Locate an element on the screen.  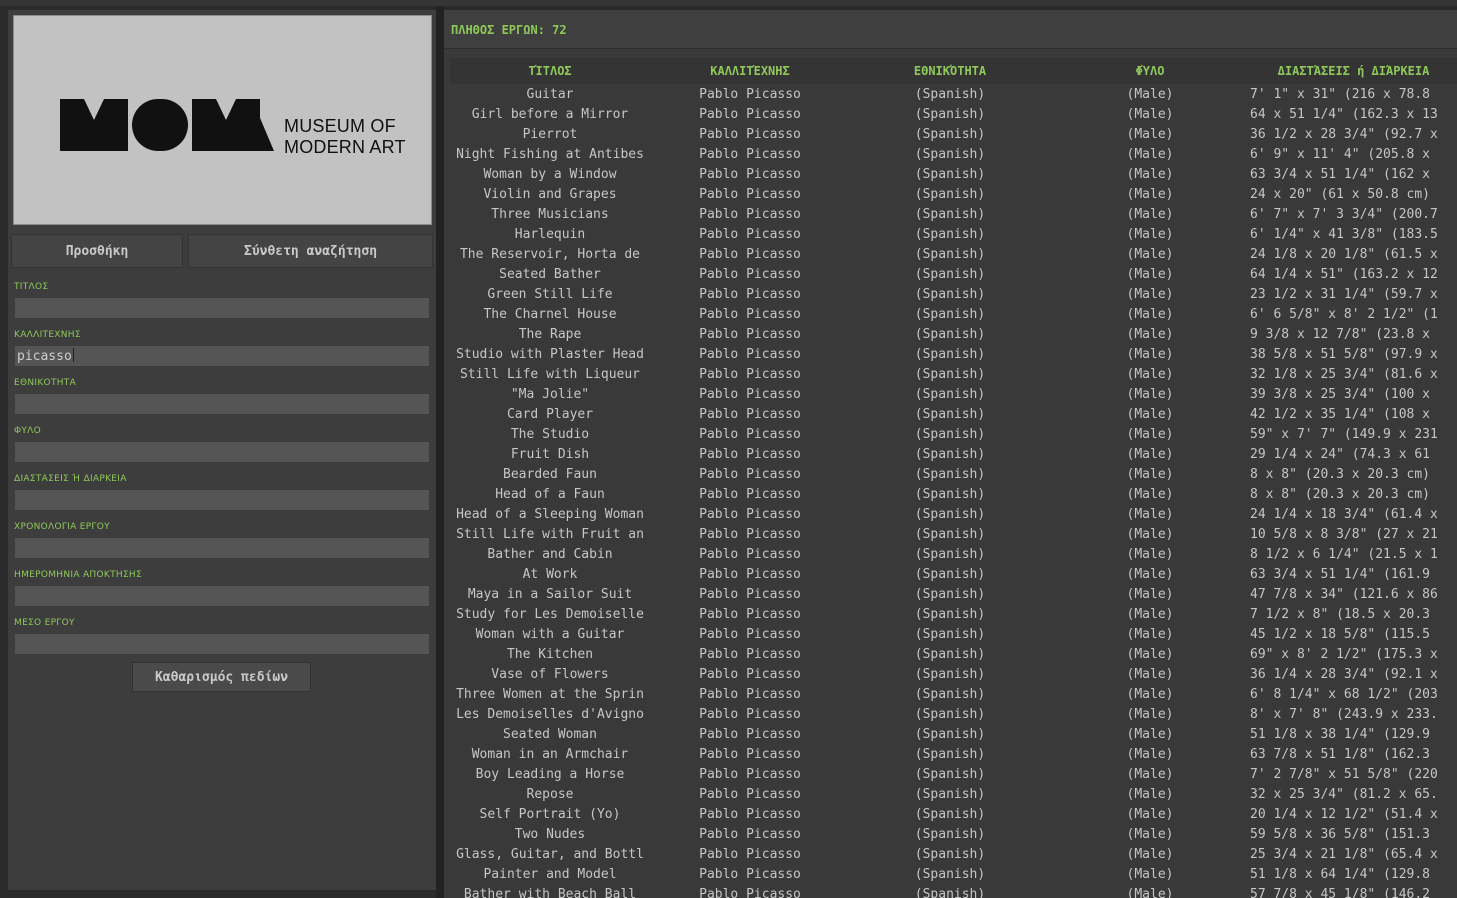
cell-dimensions: 8 1/2 x 6 1/4" (21.5 x 1 is located at coordinates (1344, 554).